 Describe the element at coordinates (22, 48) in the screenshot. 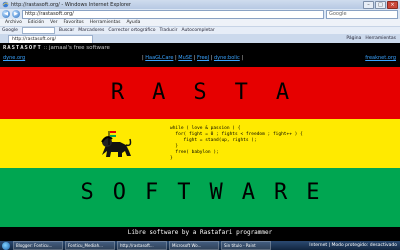

I see `site-brand: RASTASOFT` at that location.